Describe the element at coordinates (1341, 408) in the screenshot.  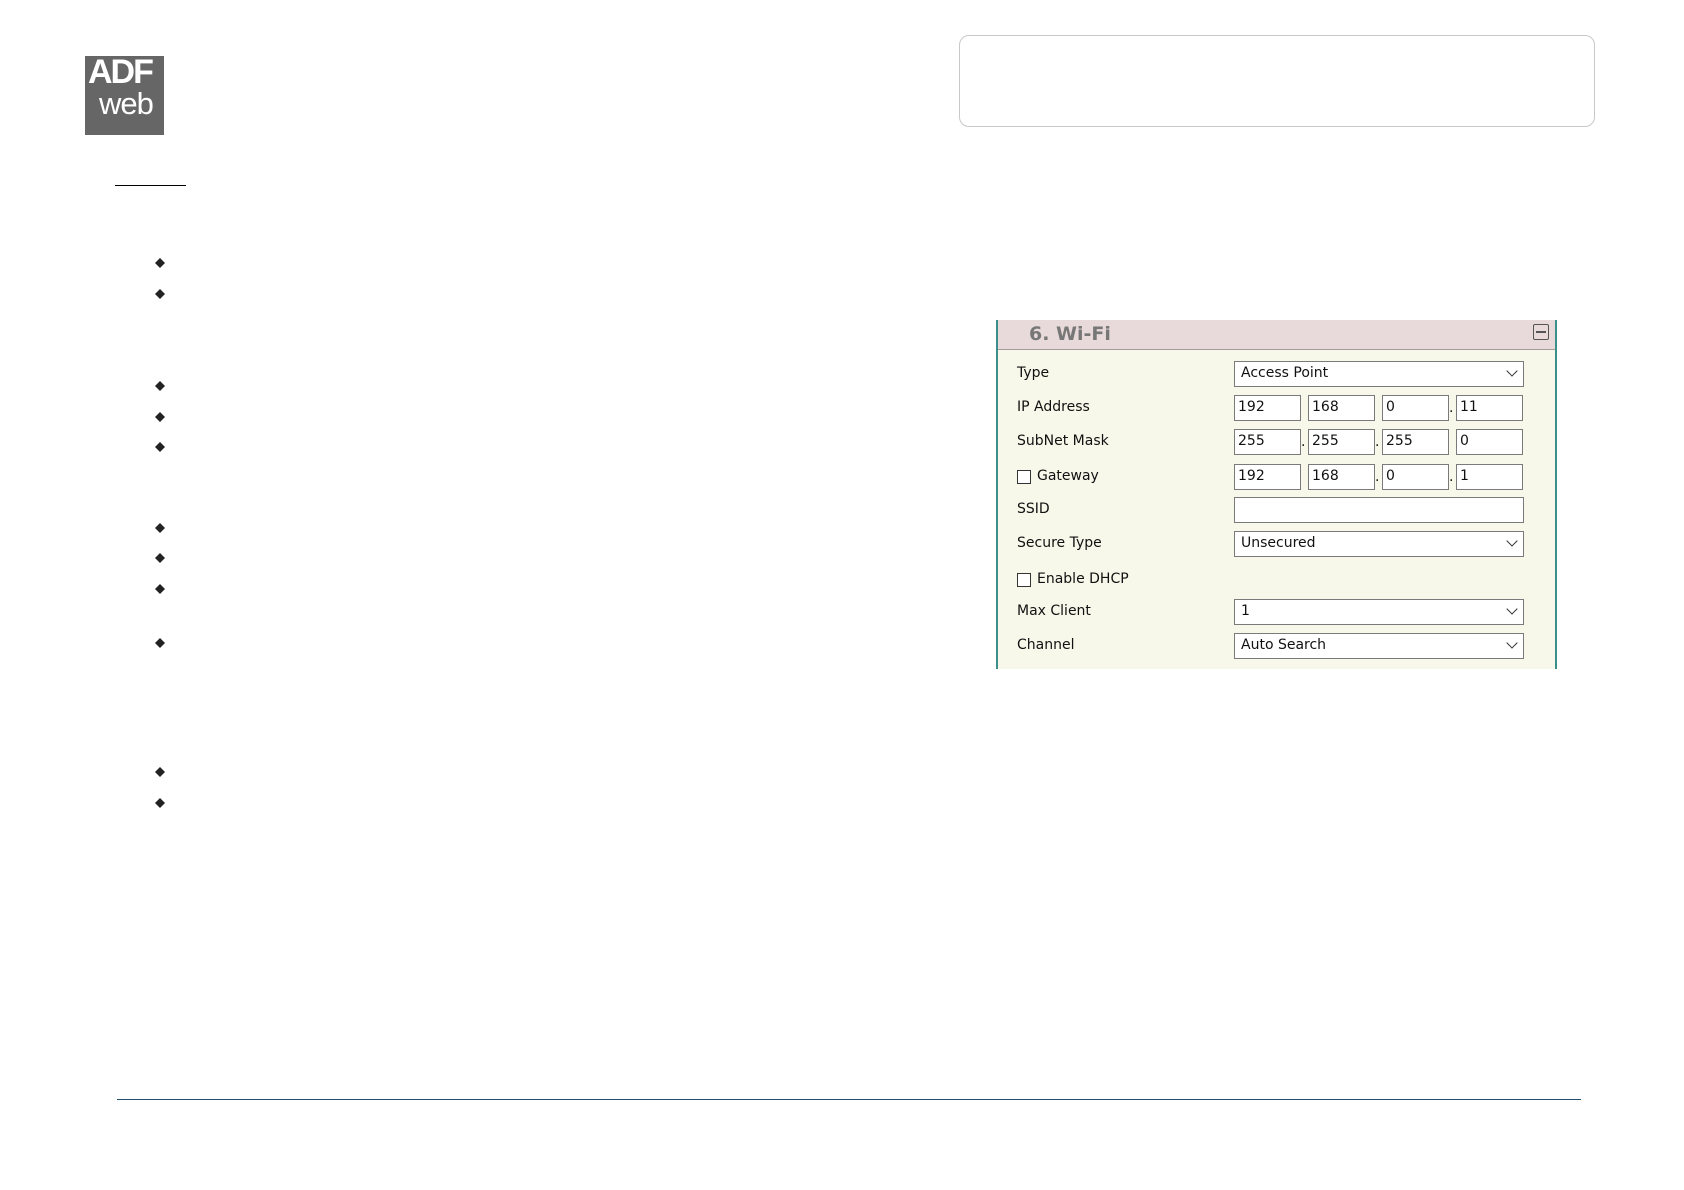
I see `ip-octet-2-input: 168` at that location.